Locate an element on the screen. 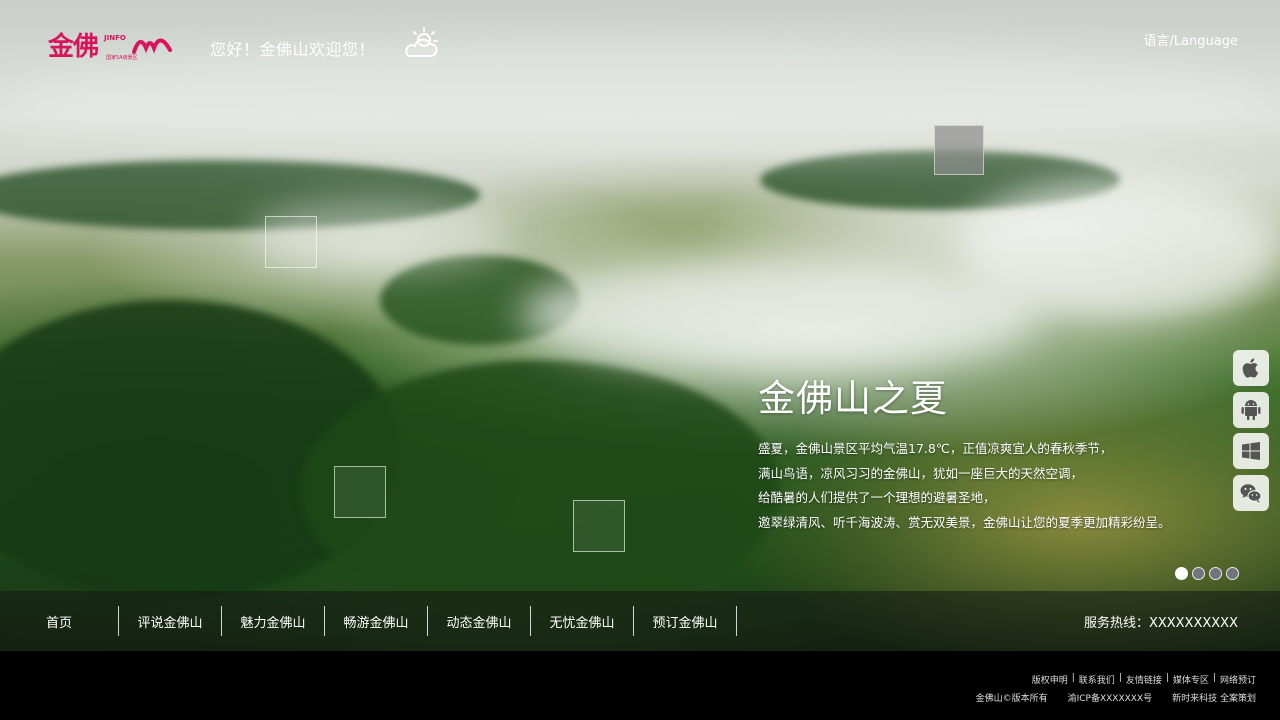  nav-item-home: 首页 is located at coordinates (59, 621).